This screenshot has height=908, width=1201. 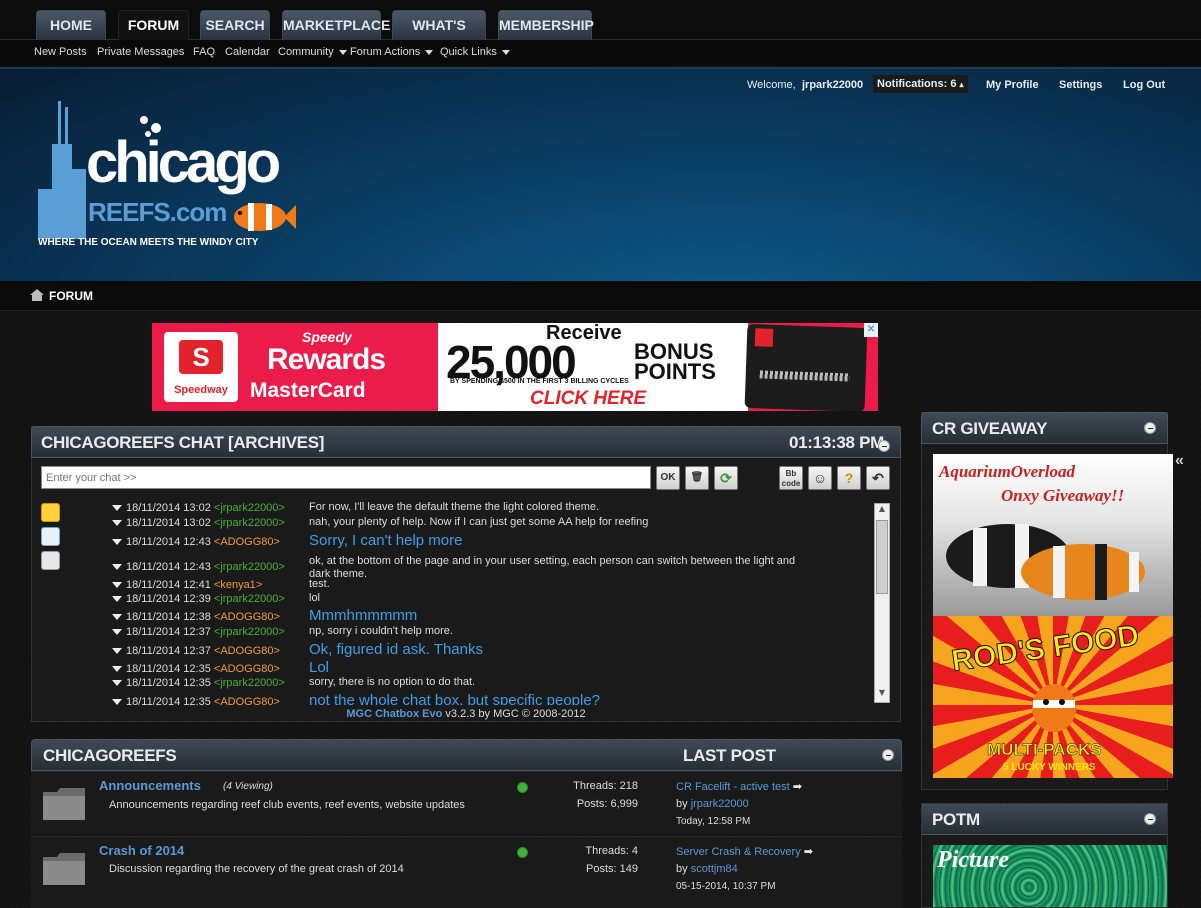 I want to click on folder-icon, so click(x=64, y=869).